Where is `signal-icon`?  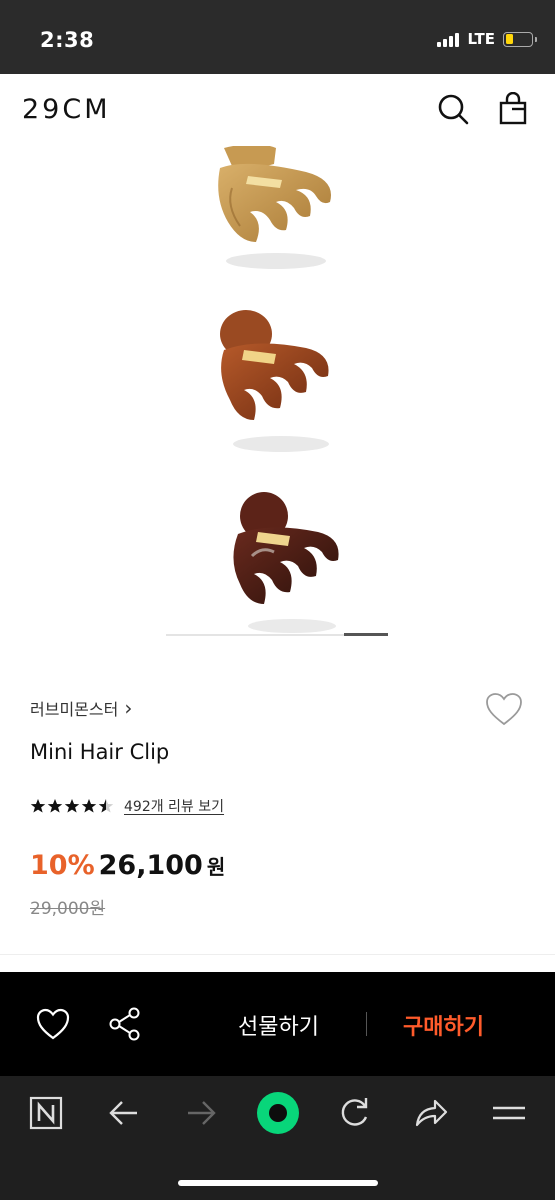 signal-icon is located at coordinates (448, 39).